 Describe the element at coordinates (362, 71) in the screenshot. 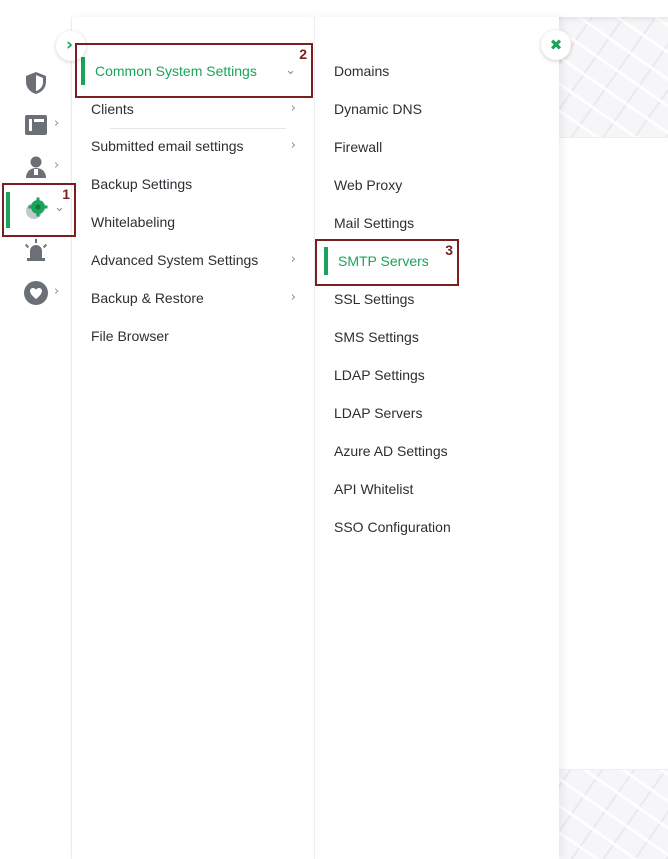

I see `submenu-item-label: Domains` at that location.